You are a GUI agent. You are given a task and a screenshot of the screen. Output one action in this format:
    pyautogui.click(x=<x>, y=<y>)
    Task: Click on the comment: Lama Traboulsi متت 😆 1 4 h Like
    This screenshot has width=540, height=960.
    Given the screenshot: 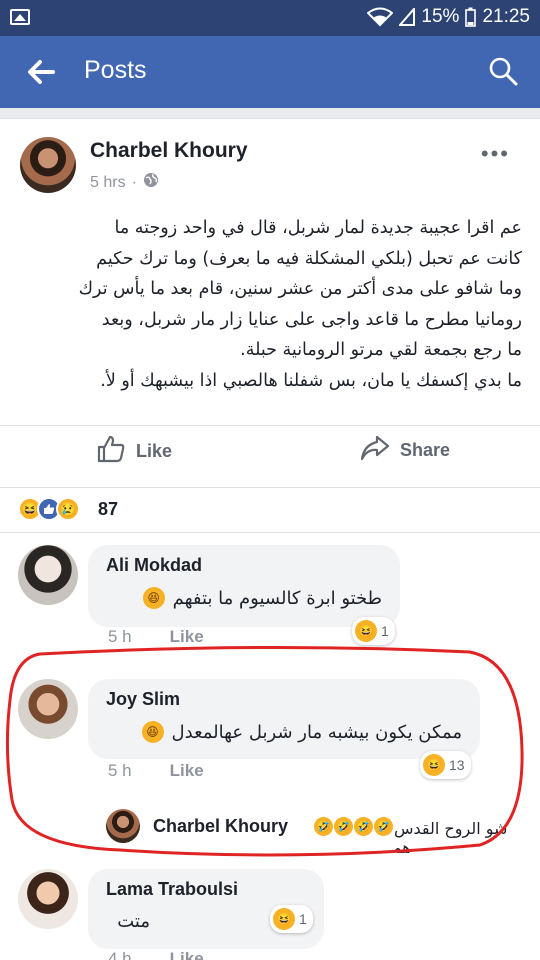 What is the action you would take?
    pyautogui.click(x=270, y=906)
    